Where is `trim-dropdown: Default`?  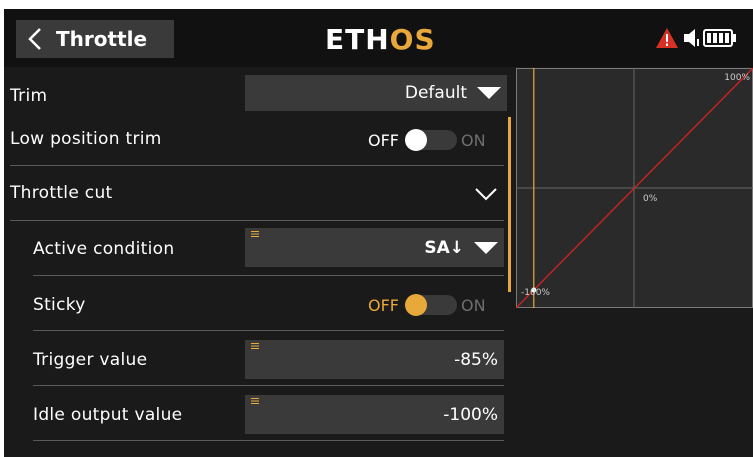 trim-dropdown: Default is located at coordinates (376, 93).